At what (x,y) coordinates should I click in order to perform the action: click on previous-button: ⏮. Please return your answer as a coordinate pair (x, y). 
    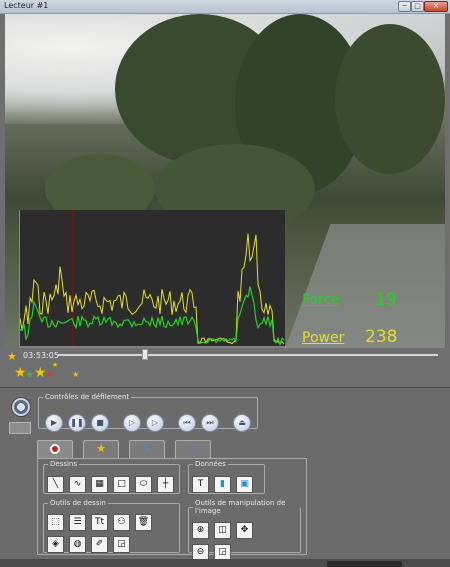
    Looking at the image, I should click on (187, 423).